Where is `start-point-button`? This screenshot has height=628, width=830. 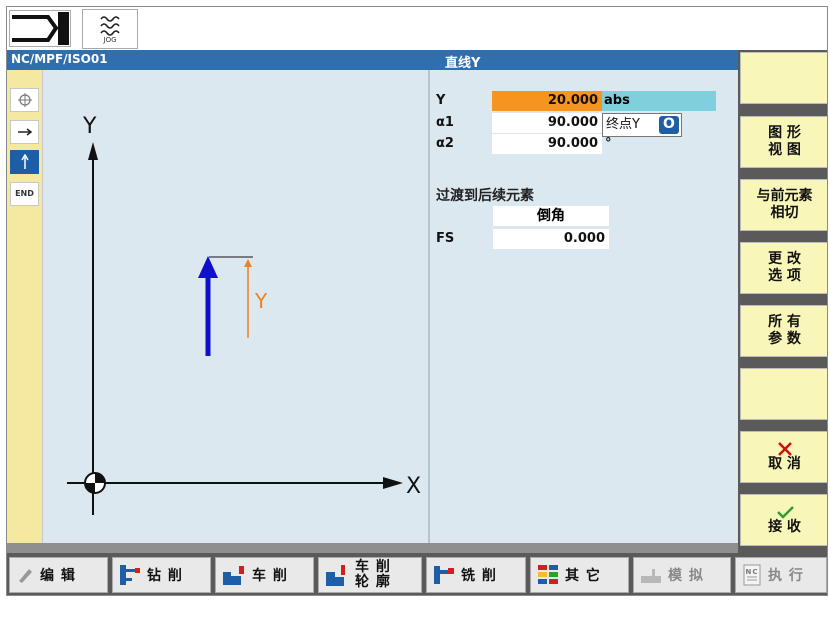 start-point-button is located at coordinates (24, 100).